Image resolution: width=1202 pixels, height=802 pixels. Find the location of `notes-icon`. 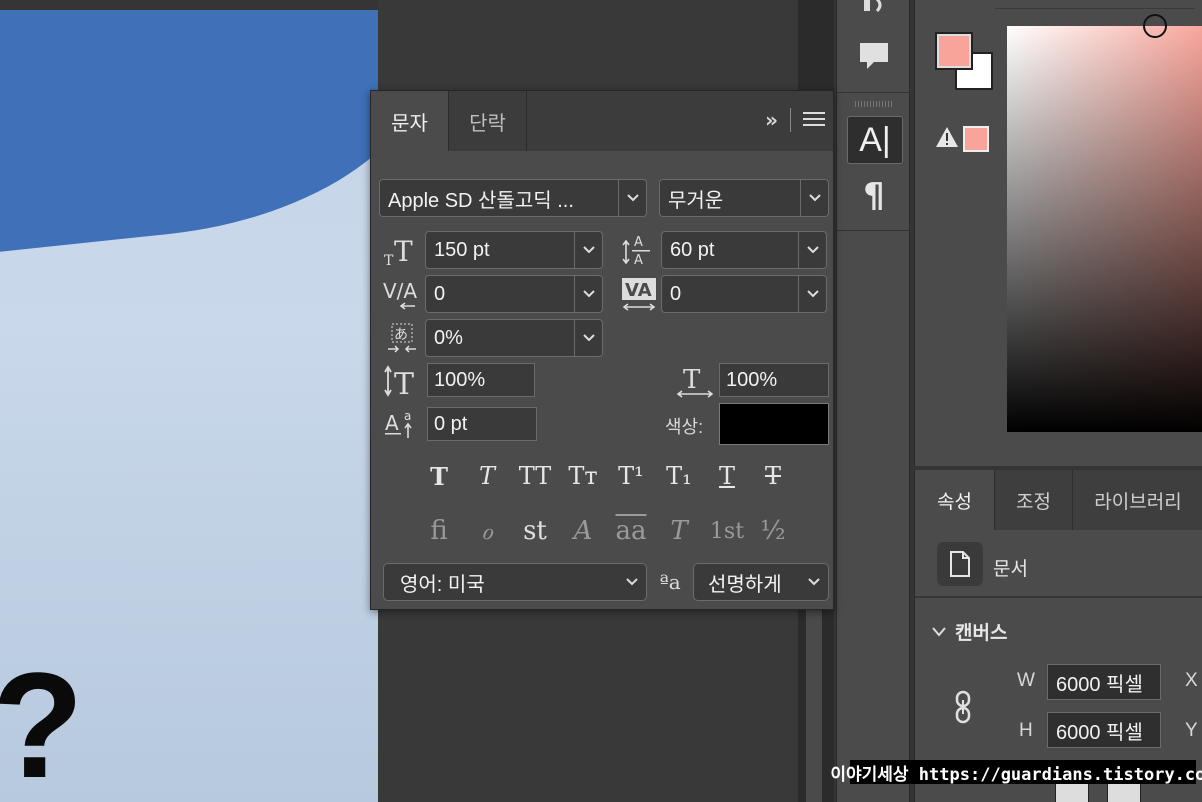

notes-icon is located at coordinates (874, 17).